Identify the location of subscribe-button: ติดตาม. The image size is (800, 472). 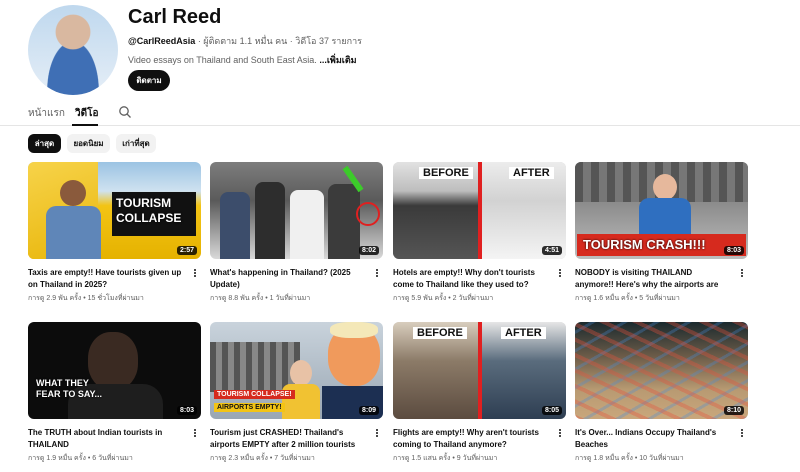
(149, 80).